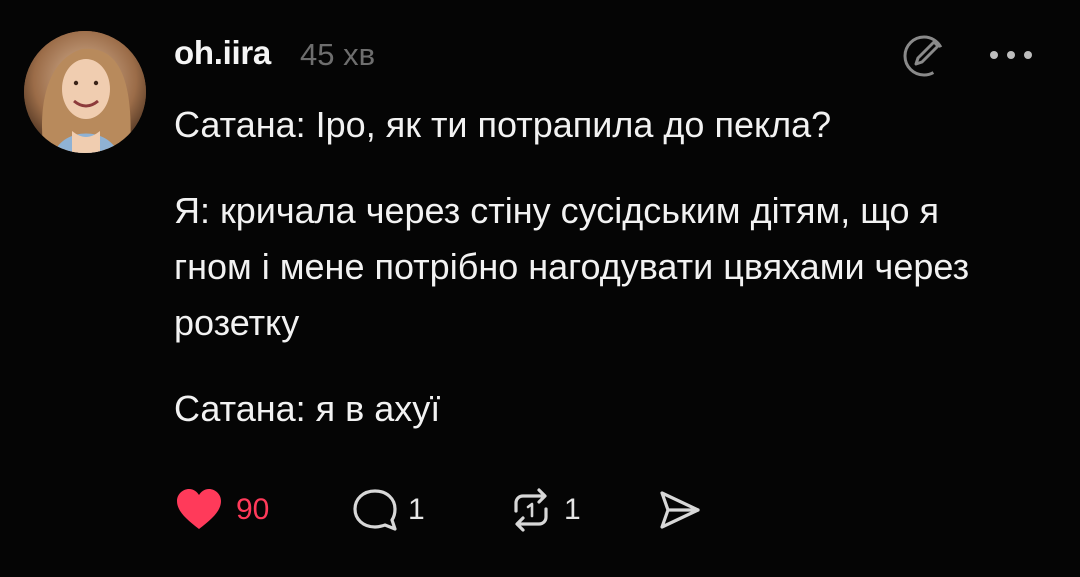 This screenshot has height=577, width=1080. Describe the element at coordinates (375, 510) in the screenshot. I see `comment-bubble-icon` at that location.